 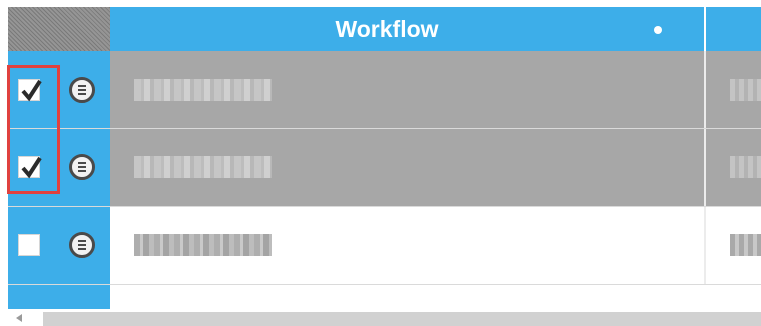 I want to click on table-row, so click(x=435, y=297).